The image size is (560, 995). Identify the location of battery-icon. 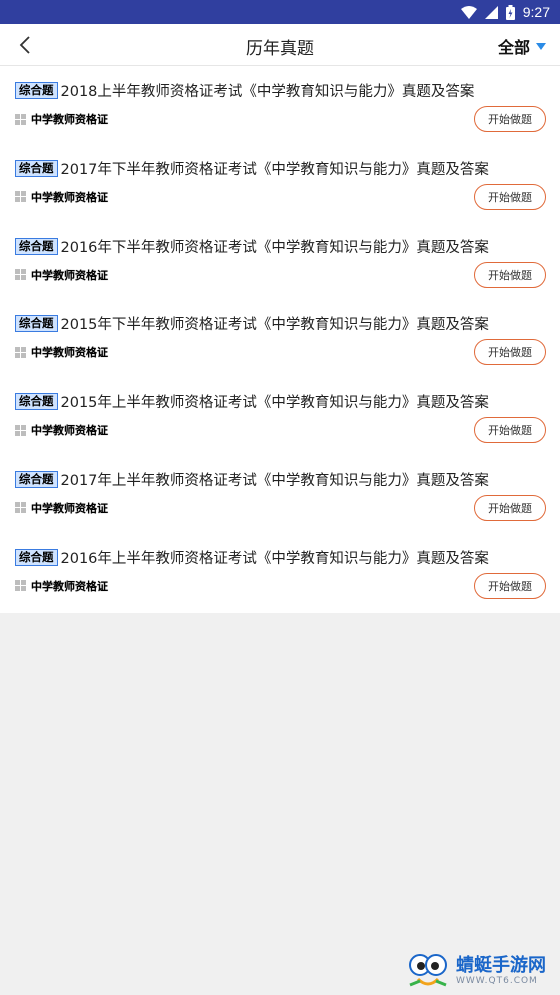
(510, 12).